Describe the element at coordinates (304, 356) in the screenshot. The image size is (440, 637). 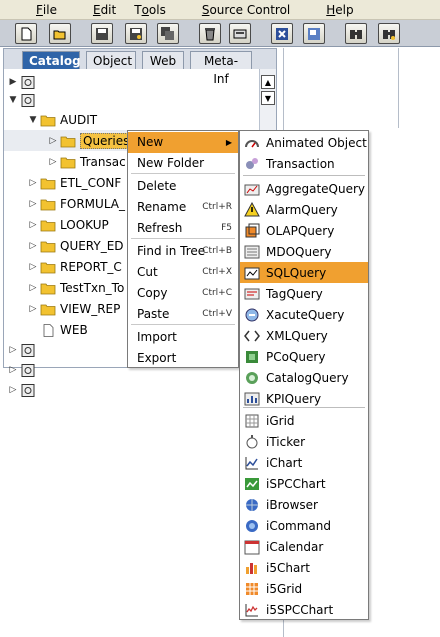
I see `submenu-item-pcoquery: PCoQuery` at that location.